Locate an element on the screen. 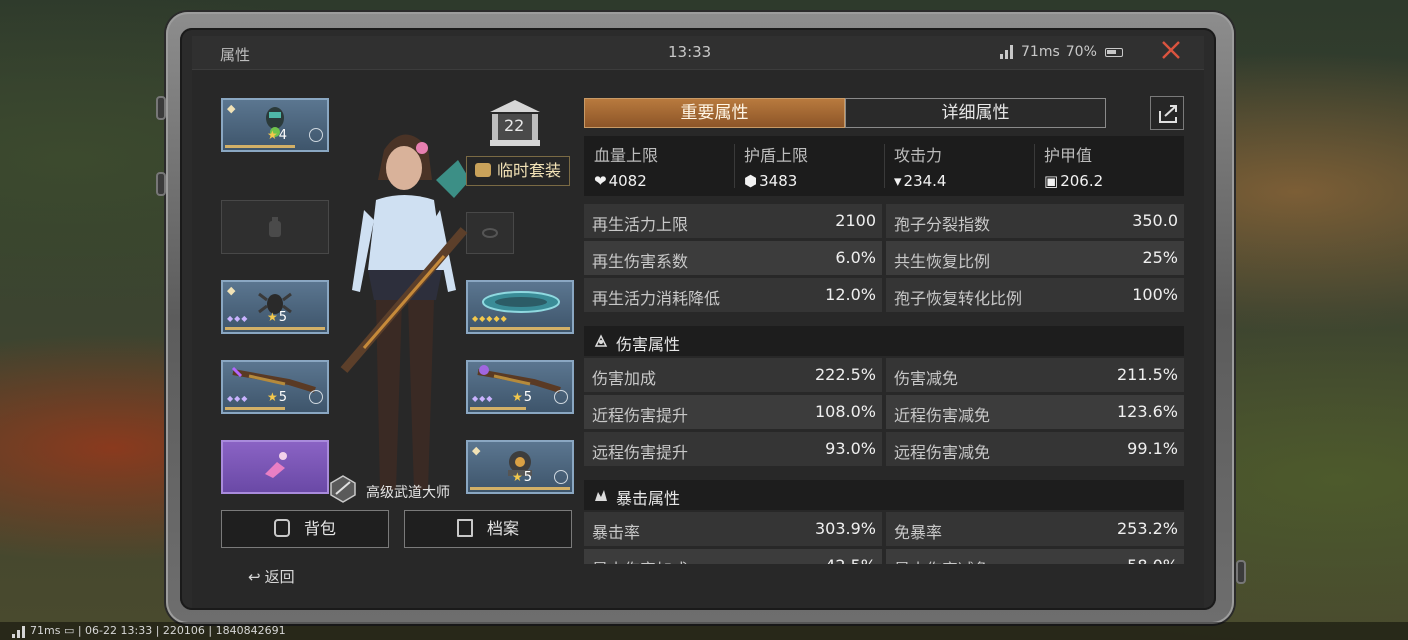  section-crit-header: 暴击属性 is located at coordinates (884, 495).